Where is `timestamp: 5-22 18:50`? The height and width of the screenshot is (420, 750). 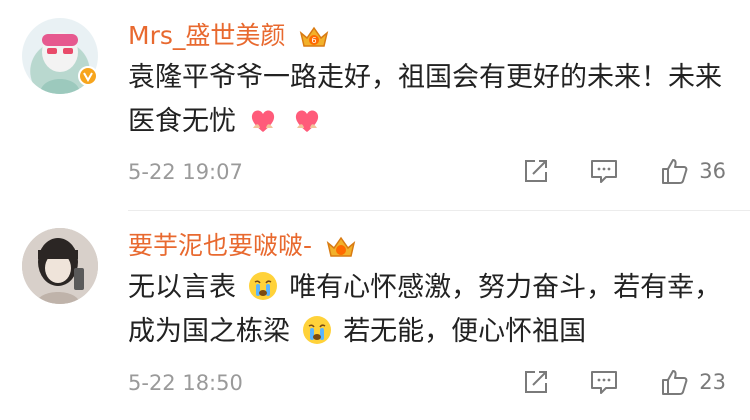
timestamp: 5-22 18:50 is located at coordinates (185, 383).